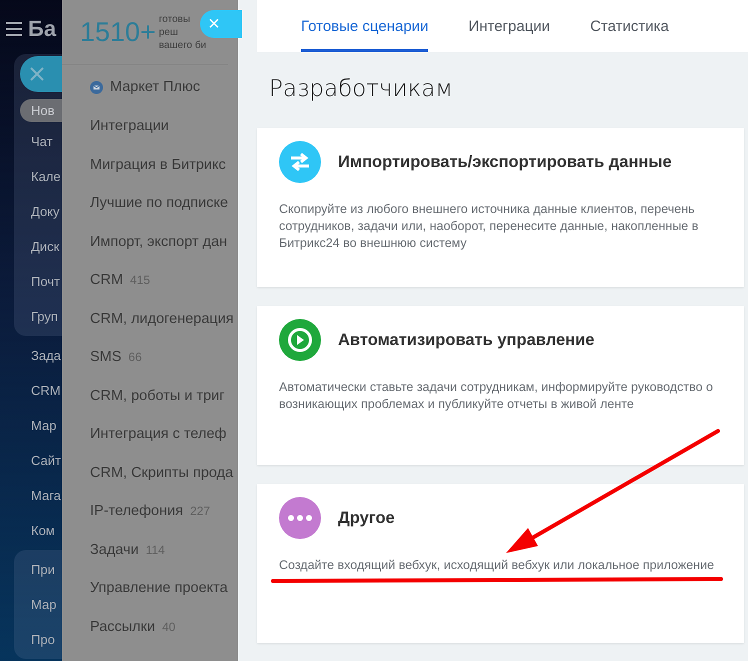  What do you see at coordinates (361, 89) in the screenshot?
I see `section-heading: Разработчикам` at bounding box center [361, 89].